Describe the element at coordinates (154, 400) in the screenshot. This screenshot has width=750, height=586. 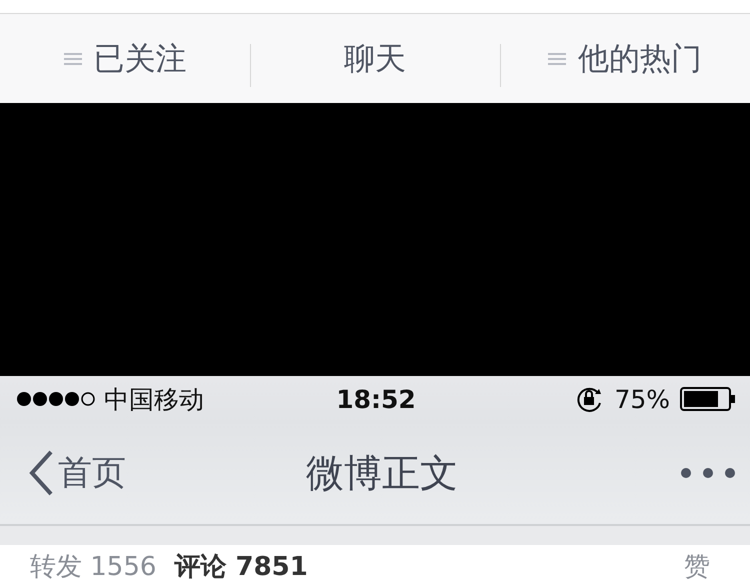
I see `carrier-name: 中国移动` at that location.